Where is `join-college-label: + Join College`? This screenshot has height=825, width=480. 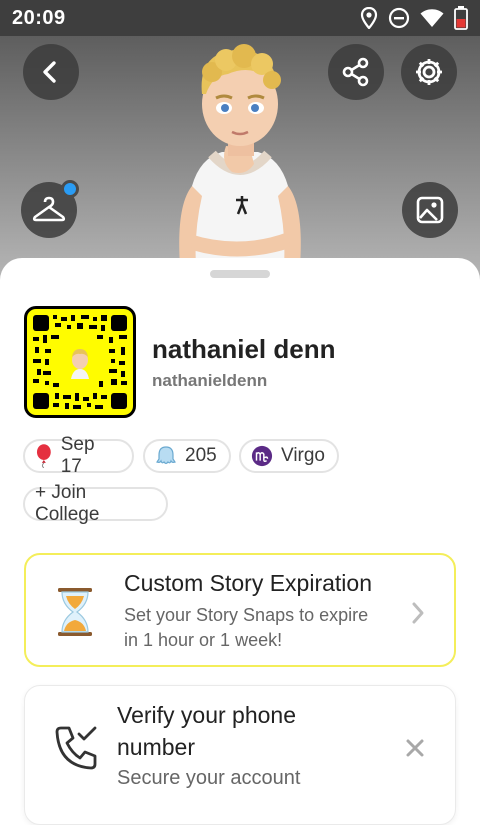 join-college-label: + Join College is located at coordinates (67, 503).